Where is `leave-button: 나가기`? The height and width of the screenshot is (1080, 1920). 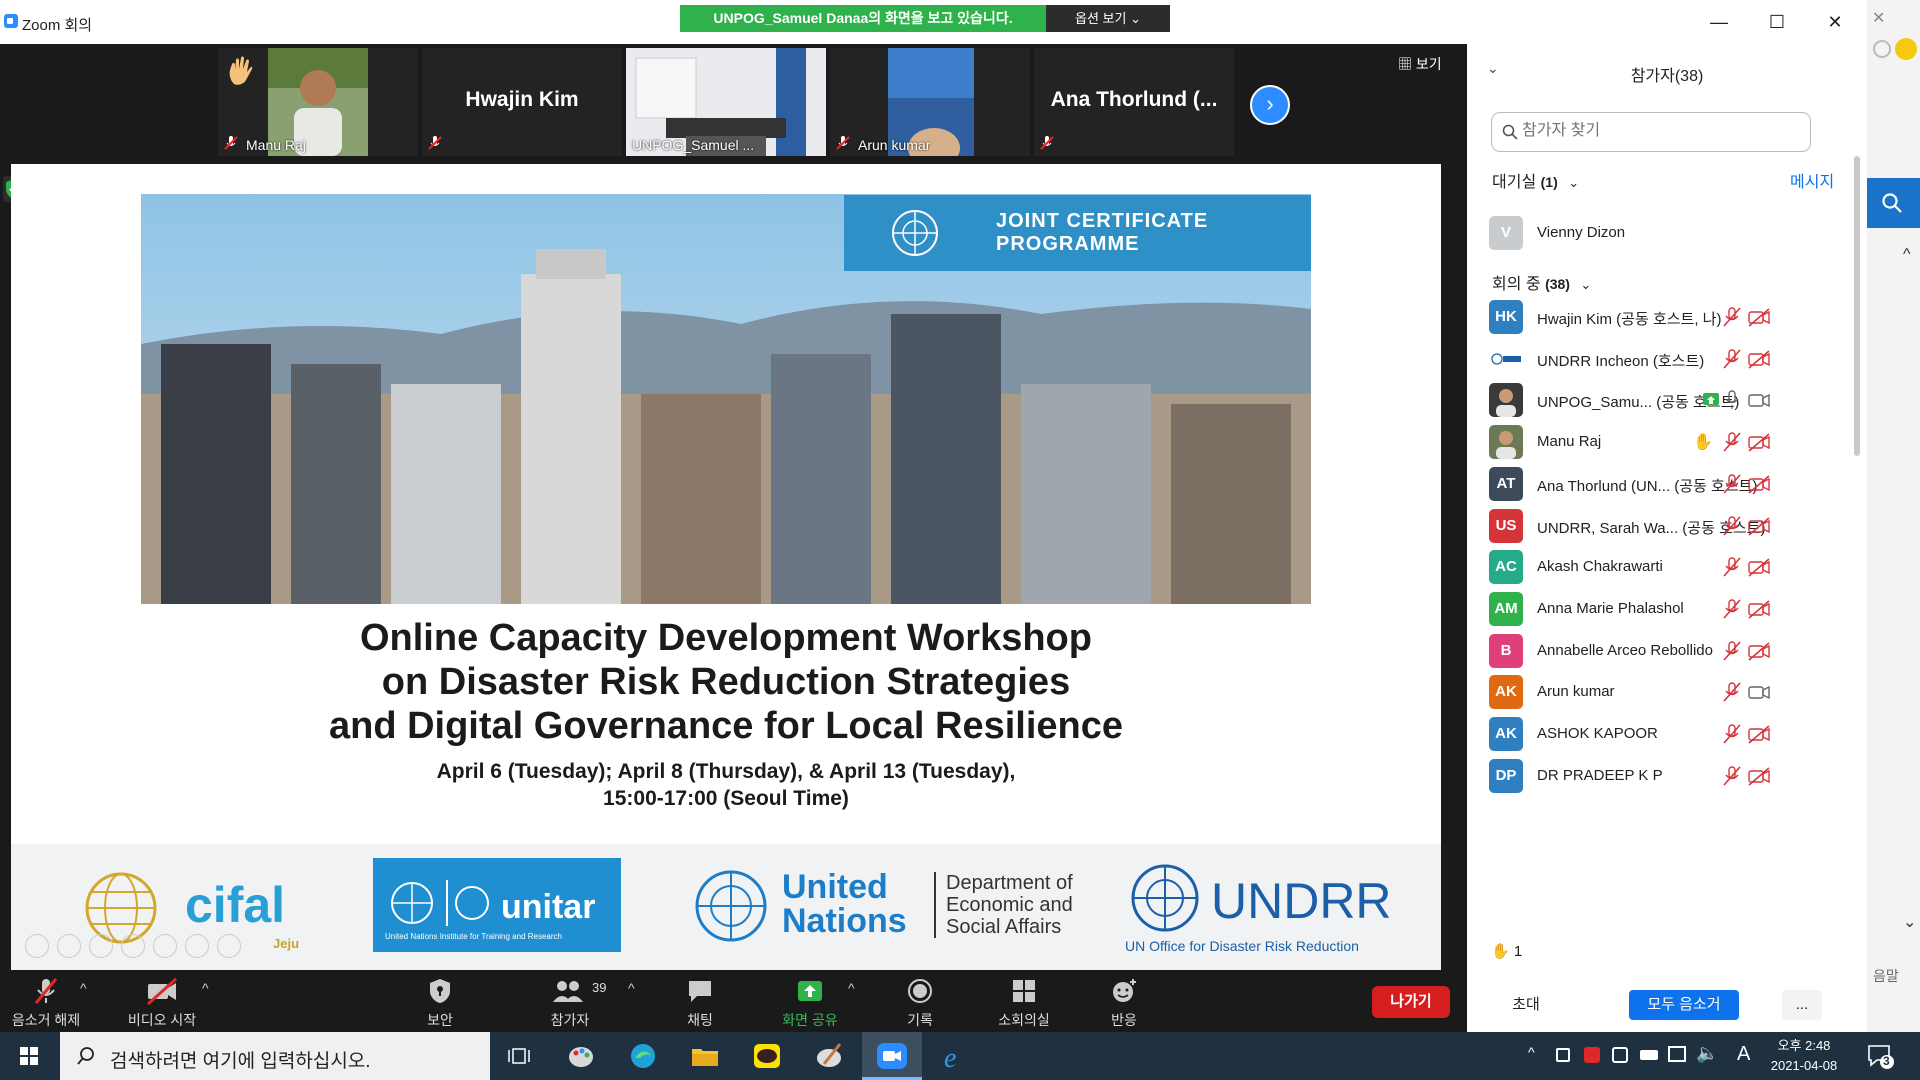 leave-button: 나가기 is located at coordinates (1411, 1002).